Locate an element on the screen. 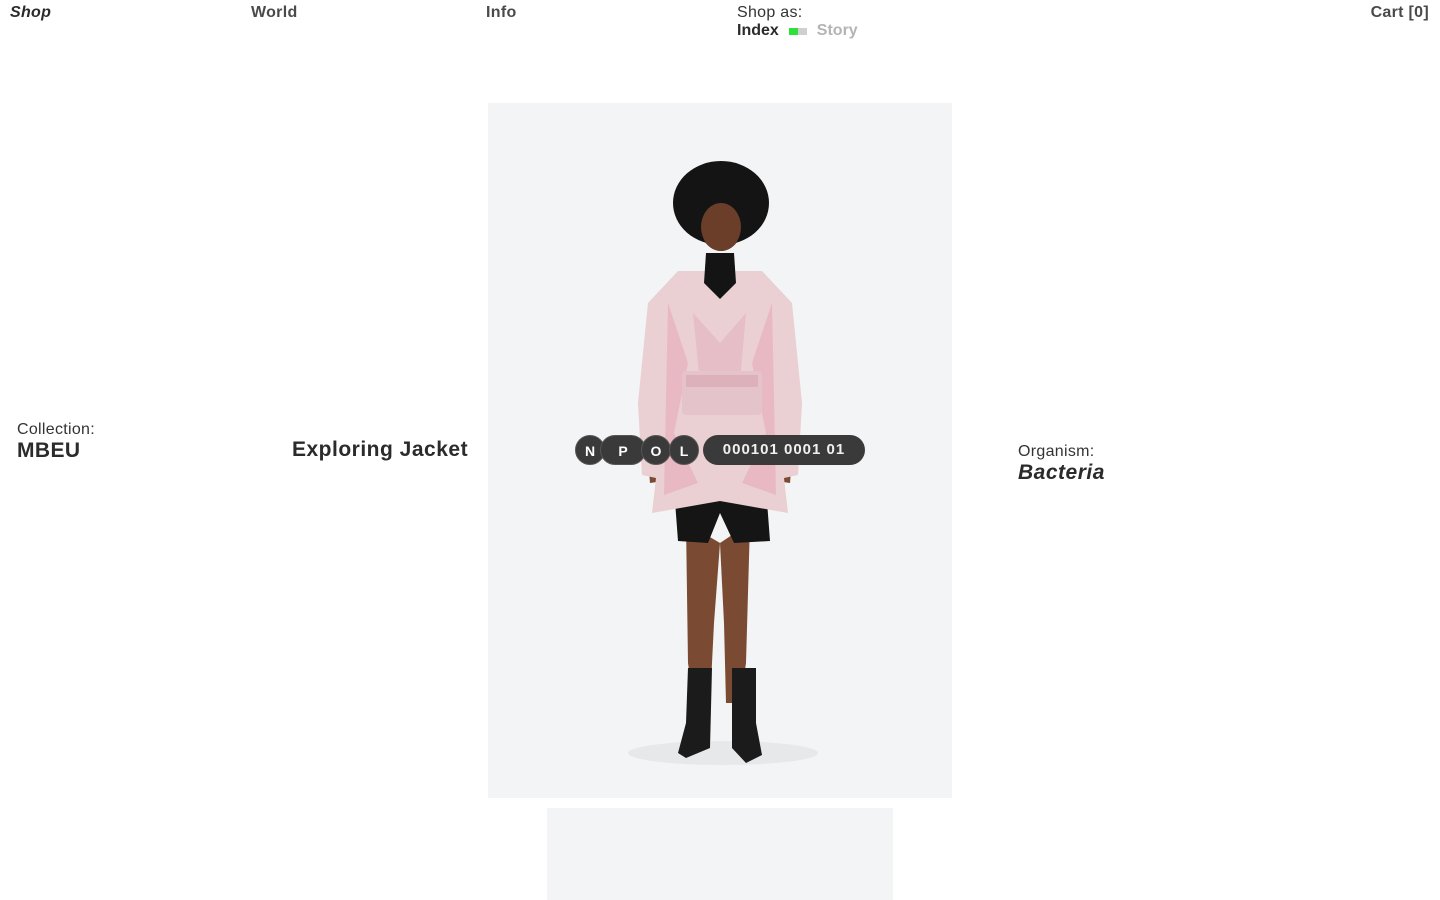 The height and width of the screenshot is (900, 1440). tag-l-badge: L is located at coordinates (684, 450).